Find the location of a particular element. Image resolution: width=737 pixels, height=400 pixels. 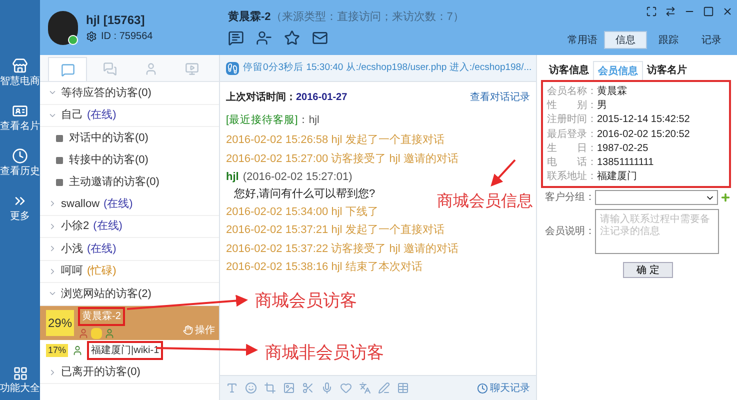

group-label: 小浅 is located at coordinates (72, 248).